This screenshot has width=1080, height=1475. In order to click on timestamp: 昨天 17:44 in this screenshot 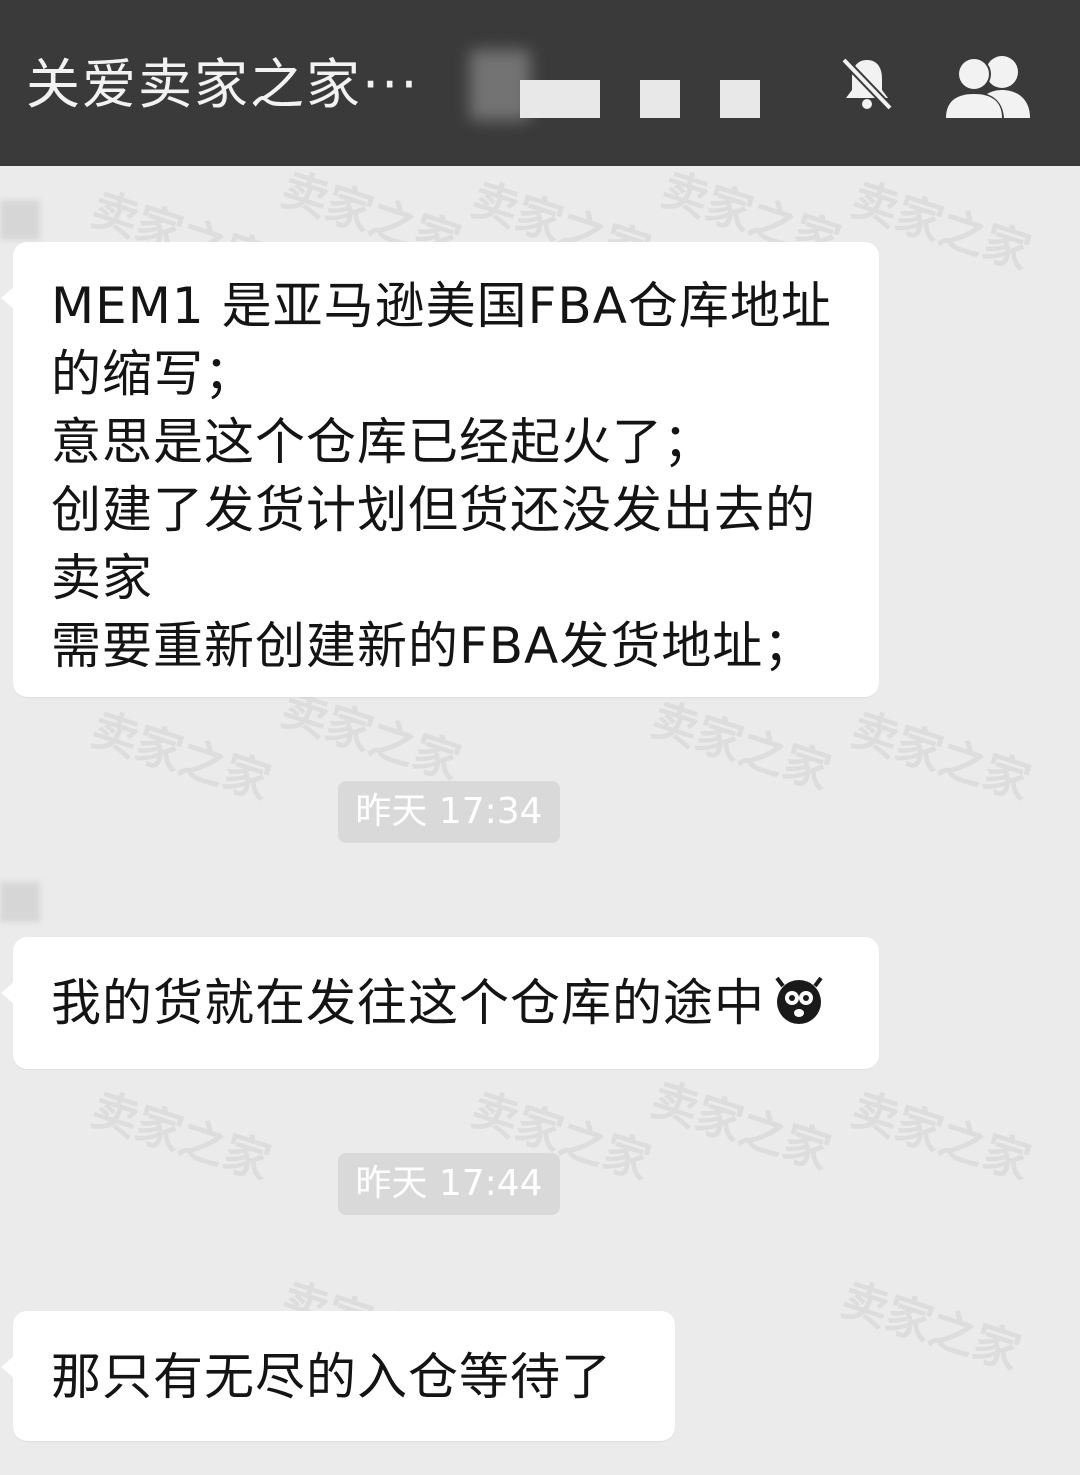, I will do `click(449, 1184)`.